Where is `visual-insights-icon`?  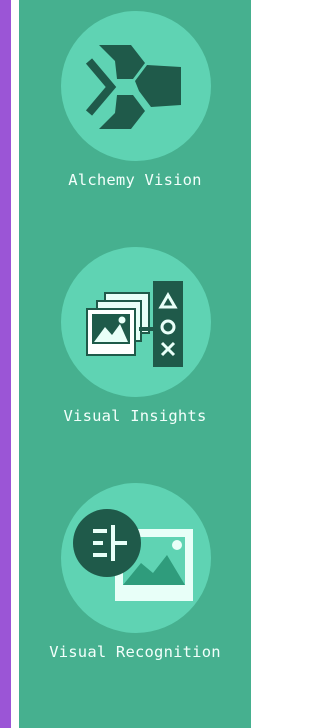 visual-insights-icon is located at coordinates (134, 324).